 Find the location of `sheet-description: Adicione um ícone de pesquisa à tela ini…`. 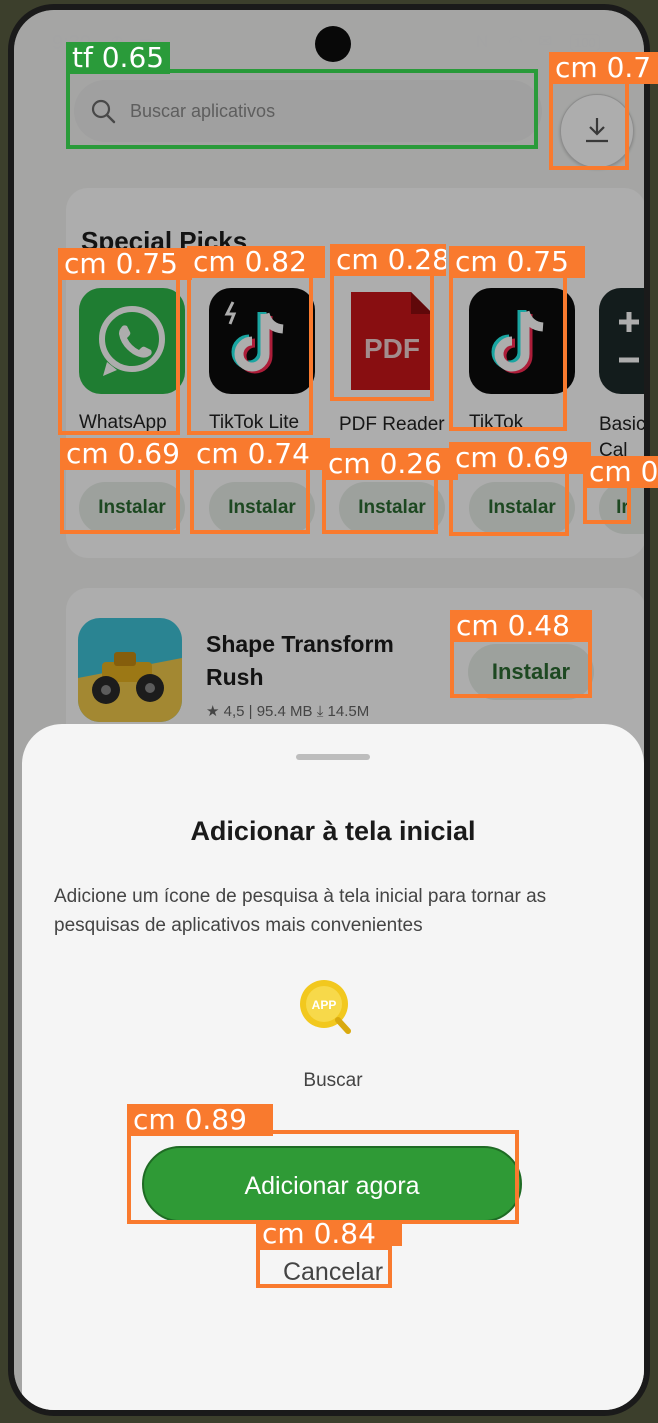

sheet-description: Adicione um ícone de pesquisa à tela ini… is located at coordinates (300, 911).